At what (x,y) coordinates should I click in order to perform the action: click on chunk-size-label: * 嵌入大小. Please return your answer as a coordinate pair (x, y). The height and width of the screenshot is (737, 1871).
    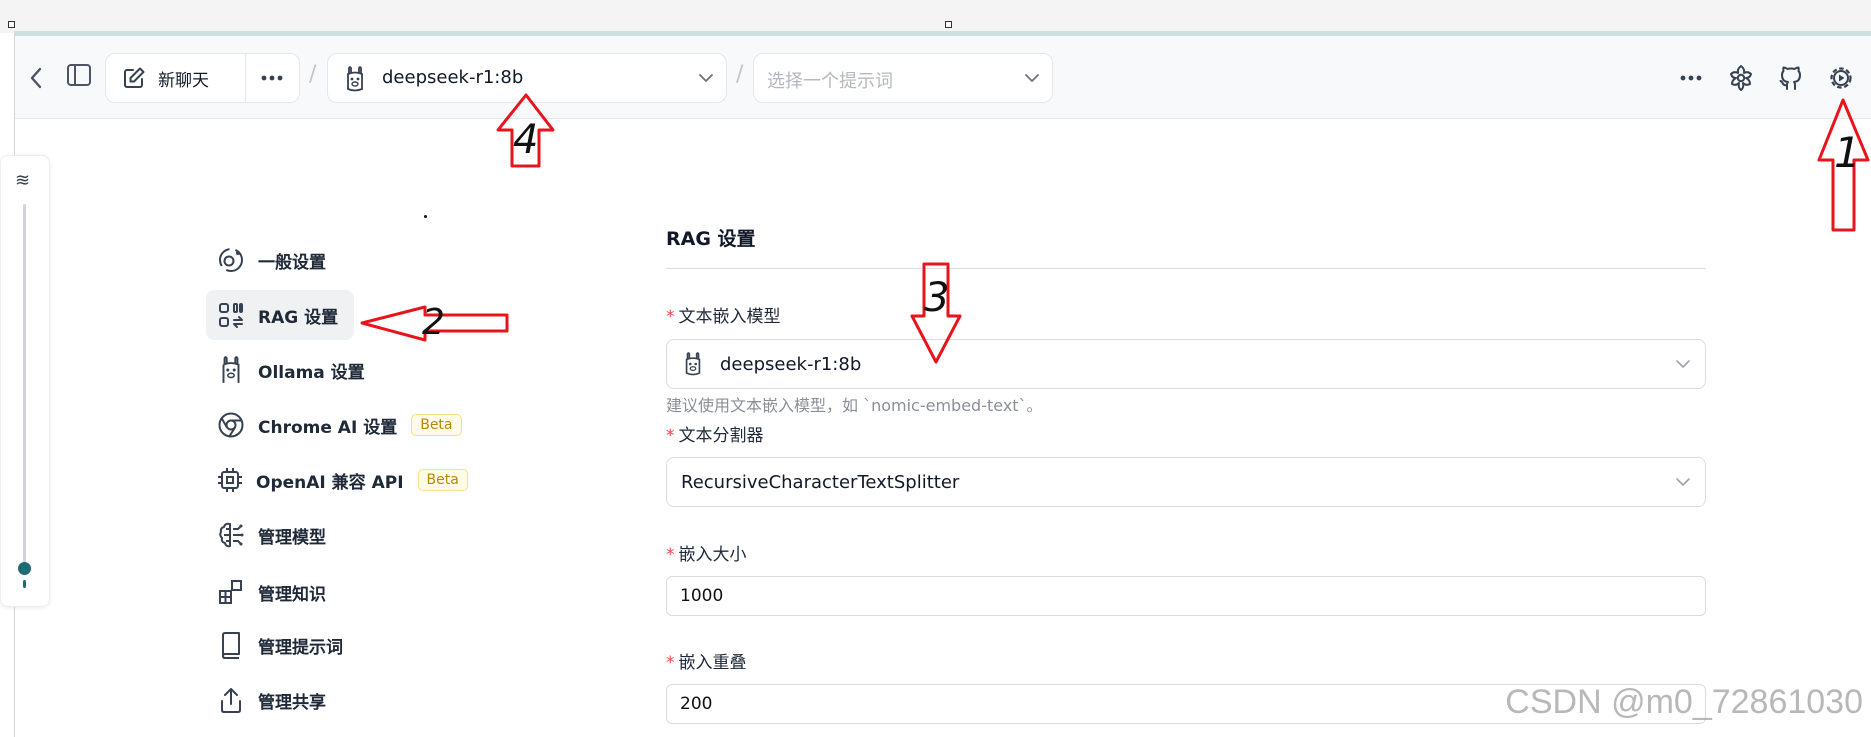
    Looking at the image, I should click on (706, 552).